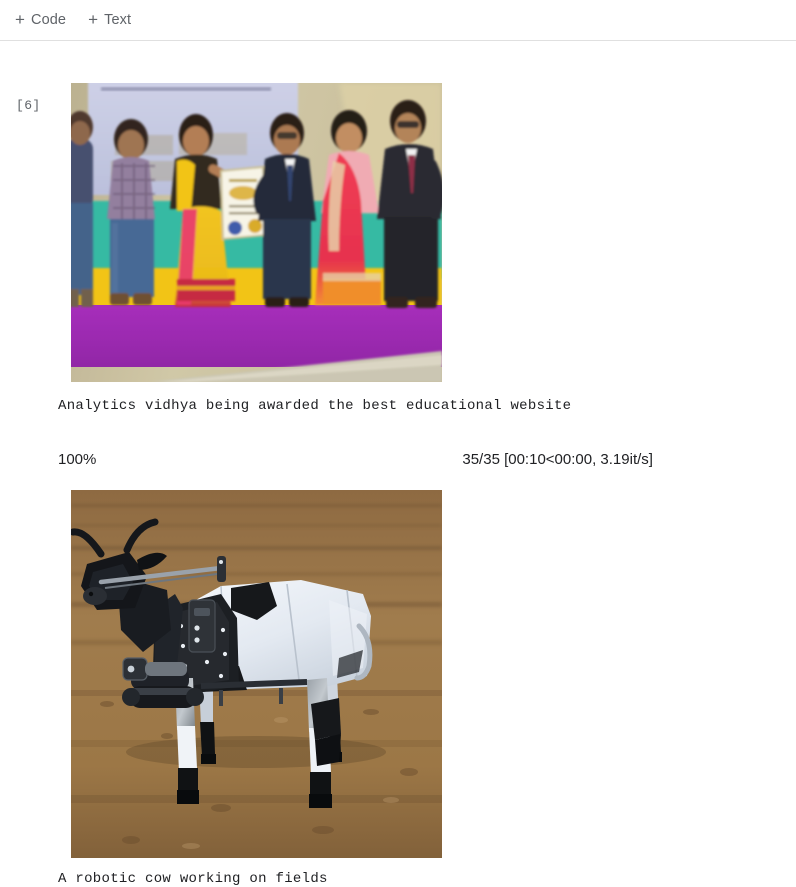 The width and height of the screenshot is (796, 887). Describe the element at coordinates (77, 459) in the screenshot. I see `tqdm-percent-label: 100%` at that location.